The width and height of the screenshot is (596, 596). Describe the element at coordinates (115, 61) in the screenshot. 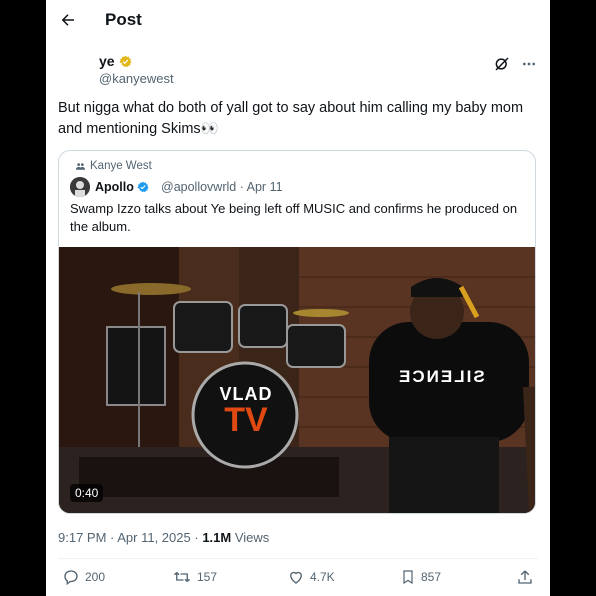

I see `author-name: ye` at that location.